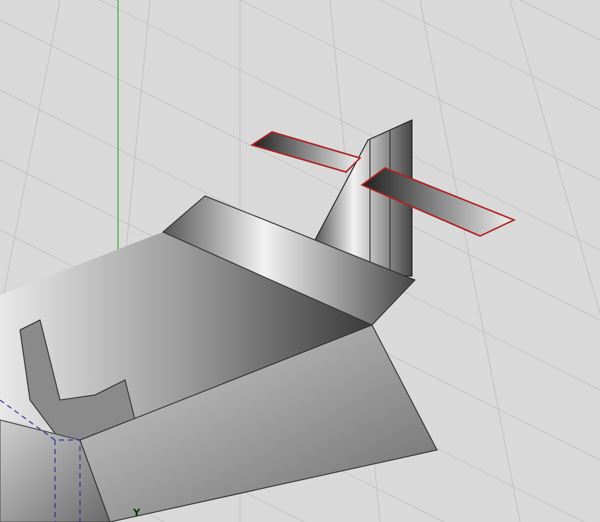 The image size is (600, 522). Describe the element at coordinates (136, 514) in the screenshot. I see `axis-label: Y` at that location.